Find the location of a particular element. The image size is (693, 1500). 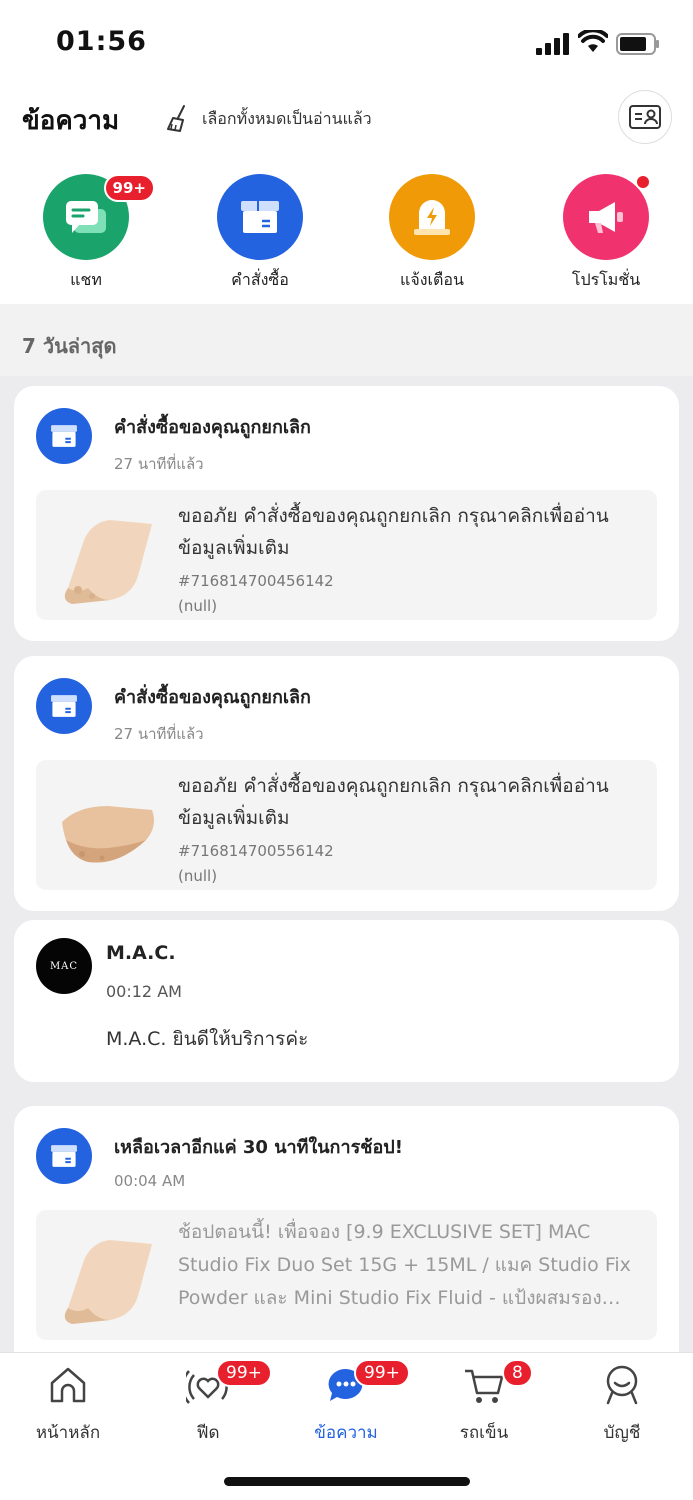

category-chat: 99+ แชท is located at coordinates (86, 233).